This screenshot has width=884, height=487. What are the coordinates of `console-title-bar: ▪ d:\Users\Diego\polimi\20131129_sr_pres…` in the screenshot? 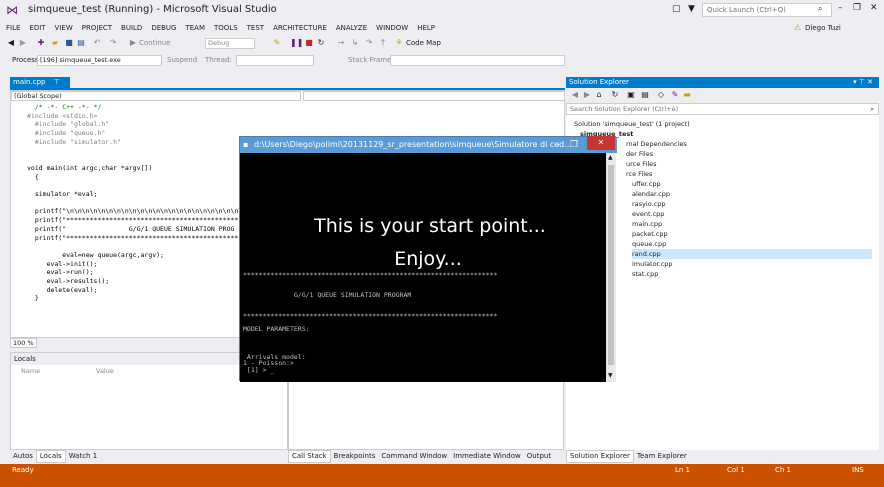 It's located at (428, 145).